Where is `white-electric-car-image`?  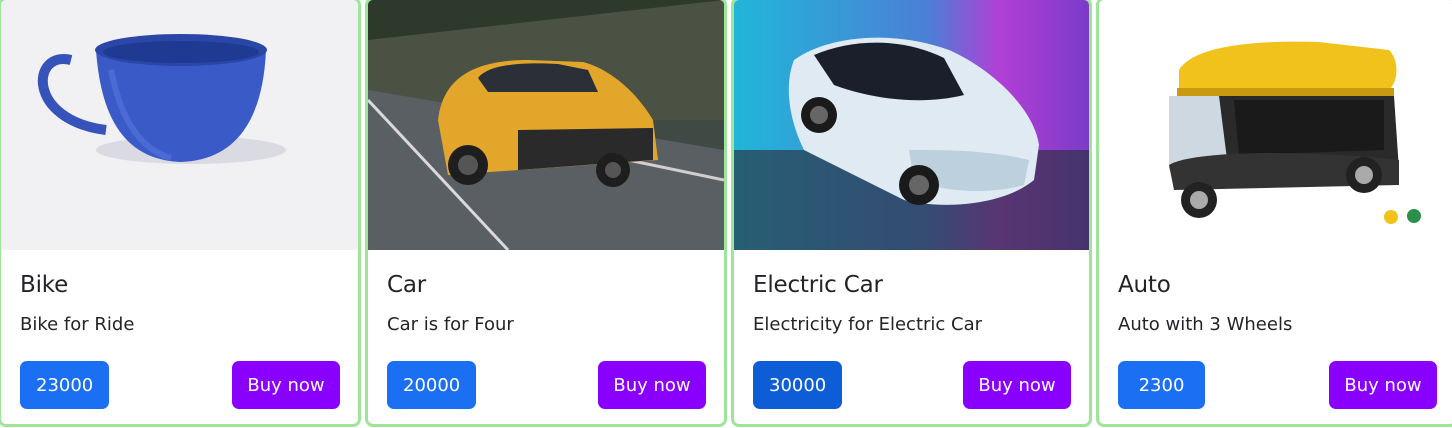 white-electric-car-image is located at coordinates (911, 125).